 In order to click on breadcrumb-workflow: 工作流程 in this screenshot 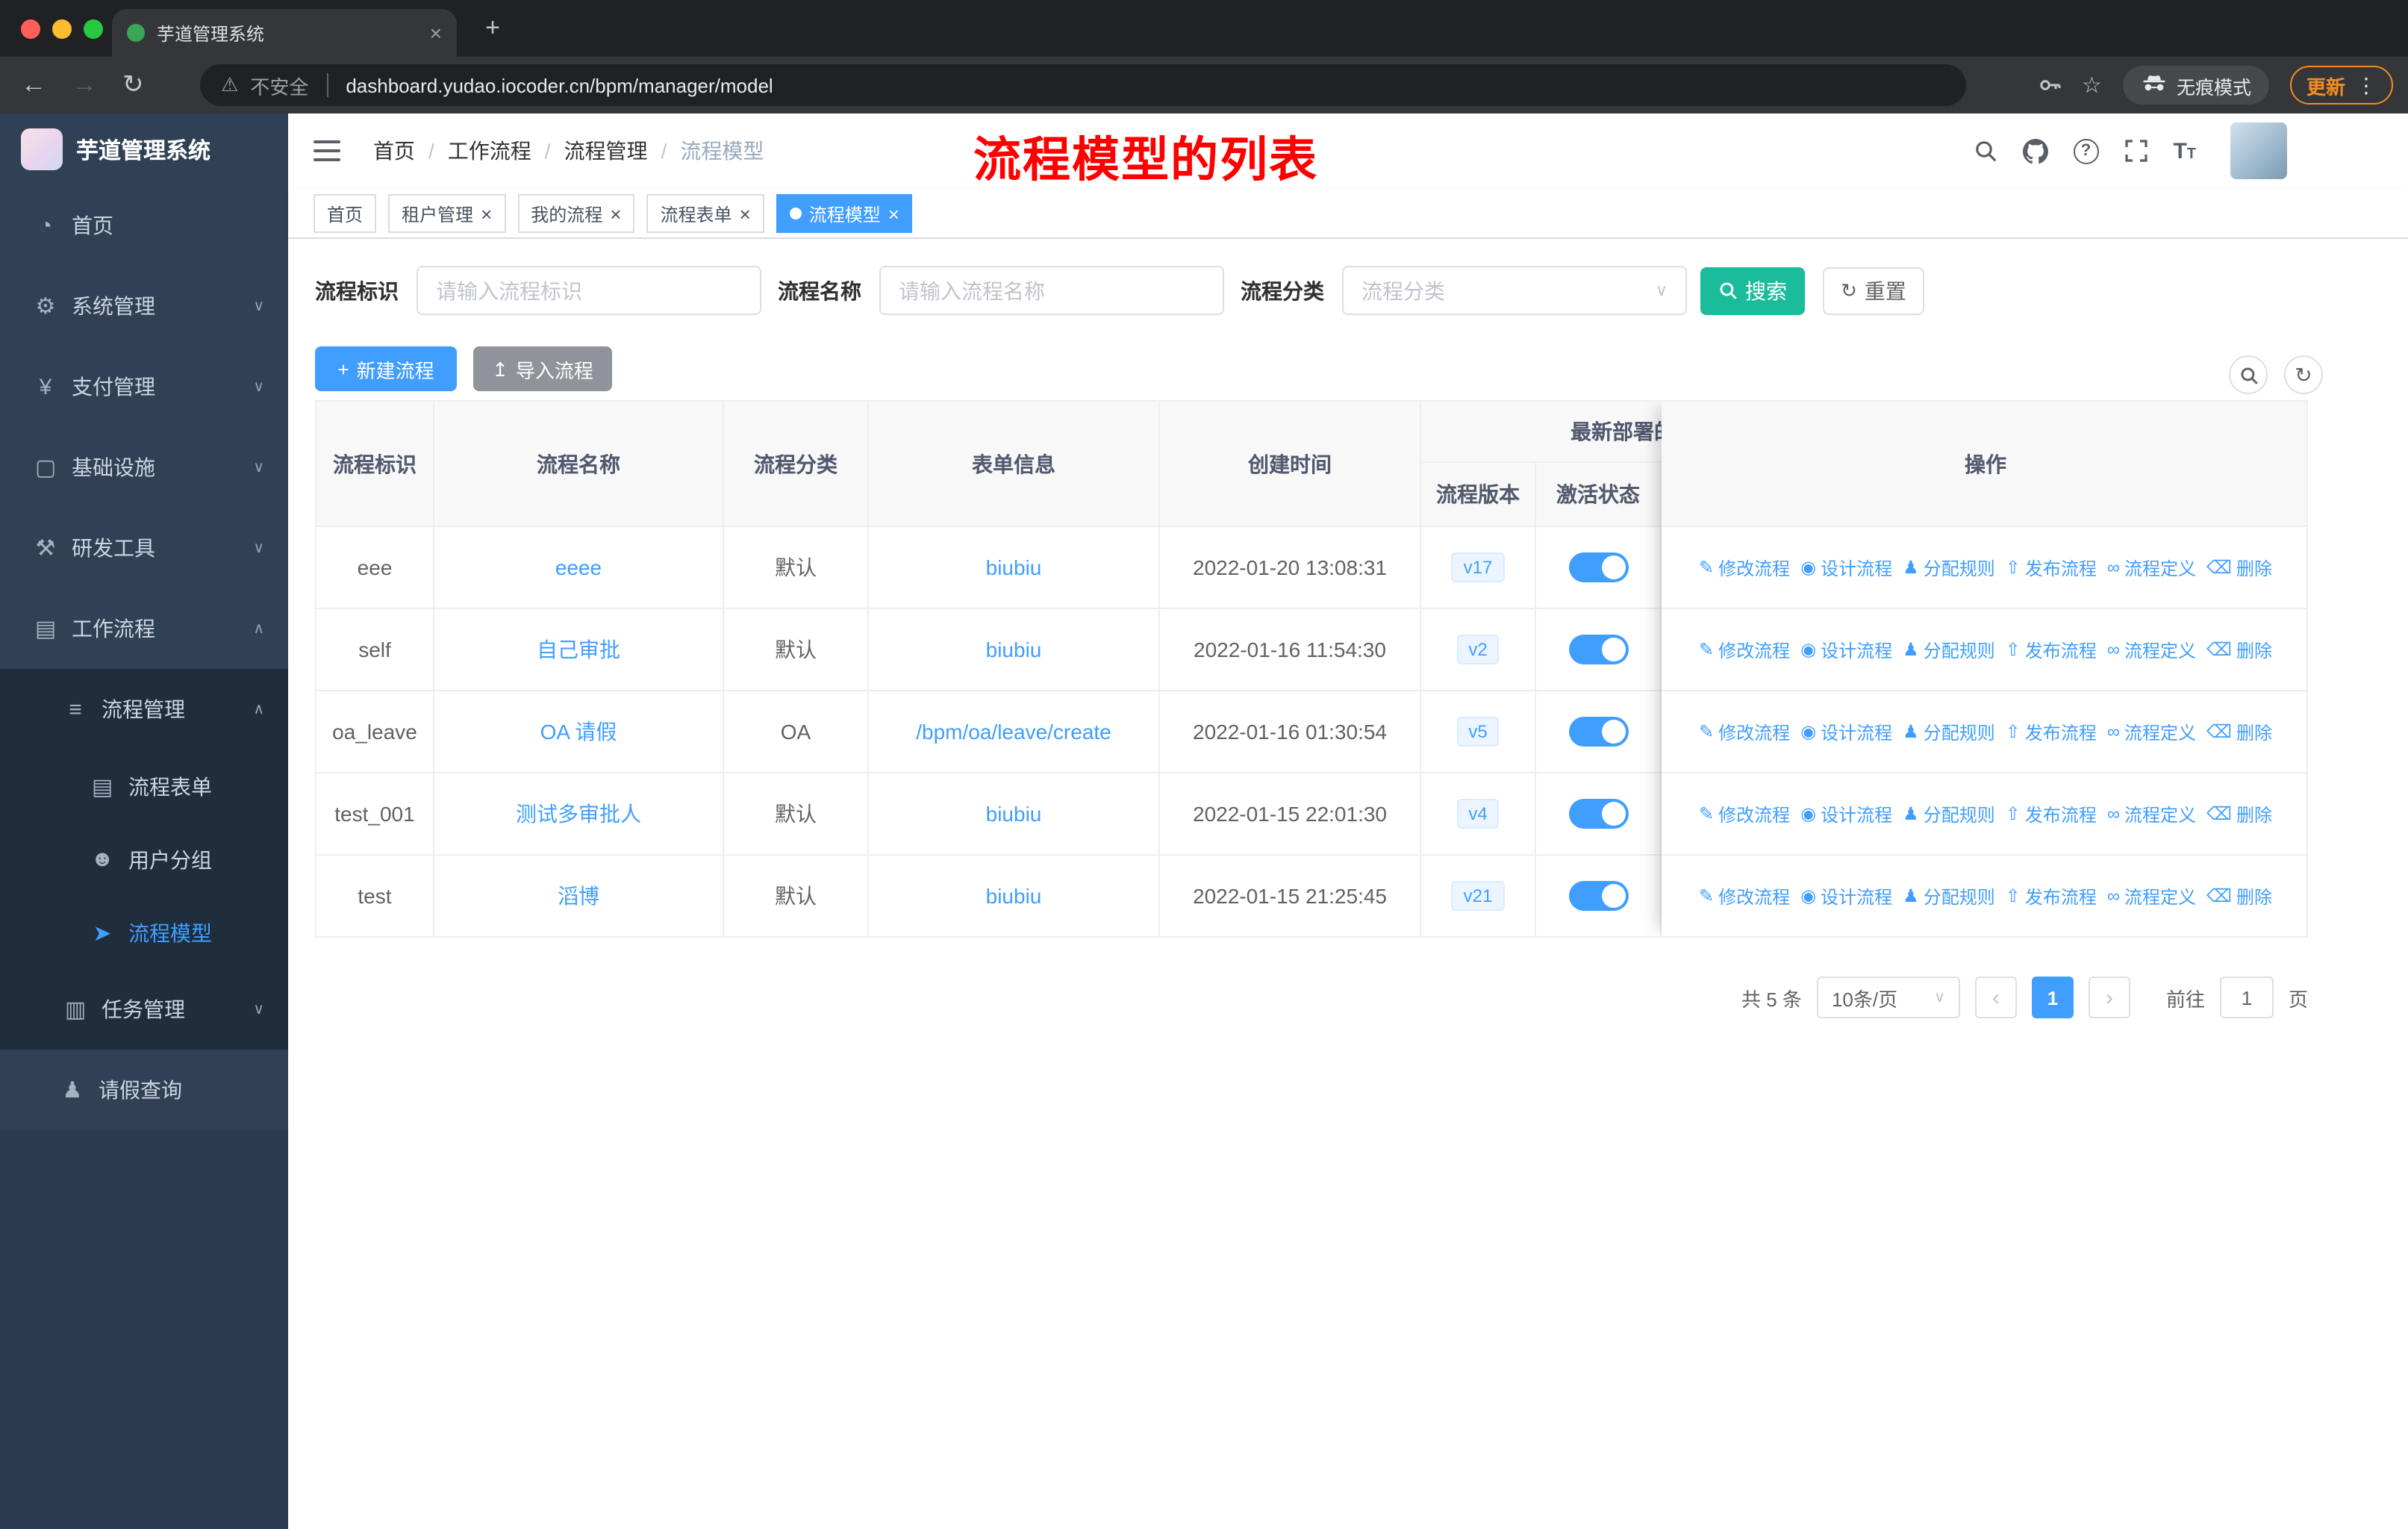, I will do `click(489, 151)`.